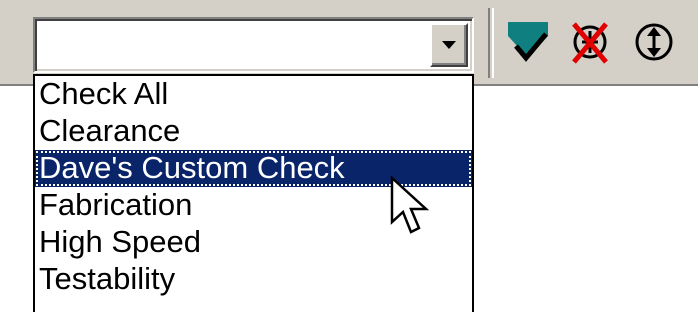 The height and width of the screenshot is (312, 698). I want to click on run-check-button, so click(528, 42).